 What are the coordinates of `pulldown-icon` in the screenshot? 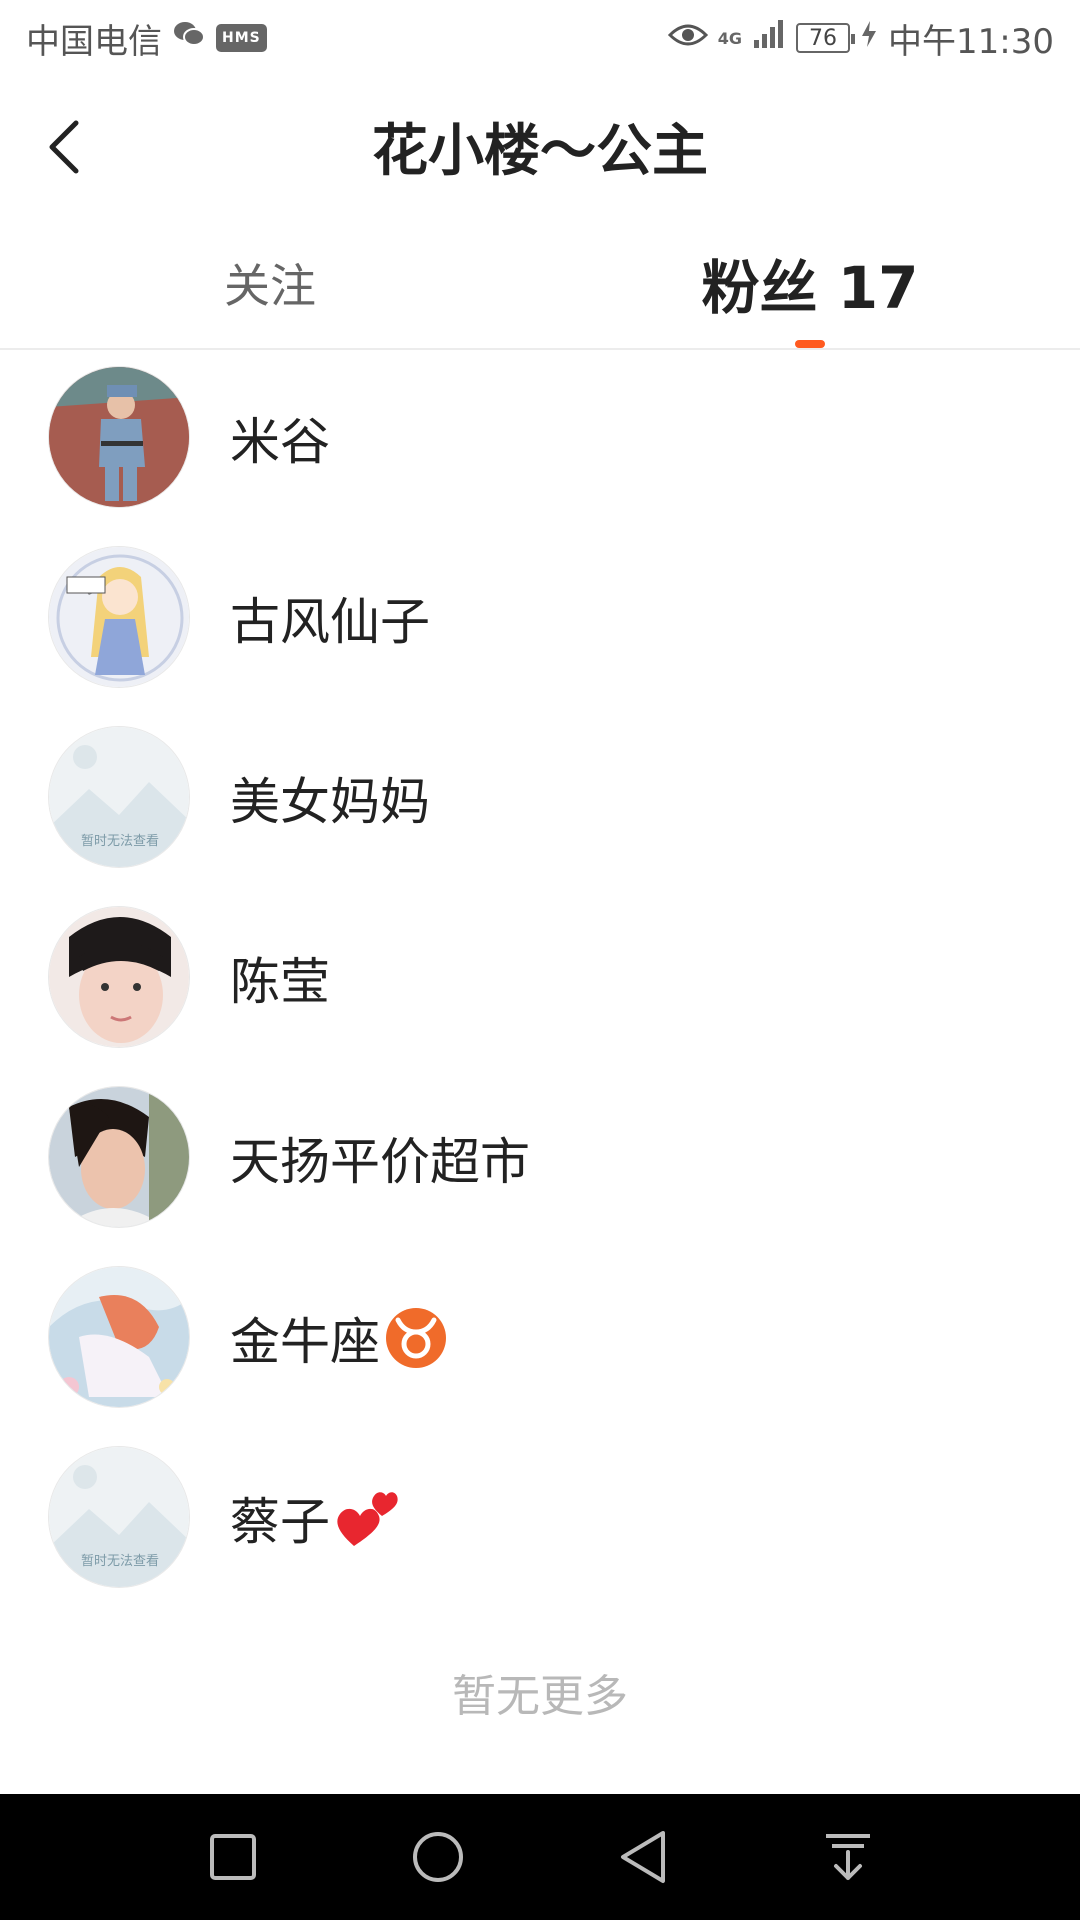 It's located at (847, 1857).